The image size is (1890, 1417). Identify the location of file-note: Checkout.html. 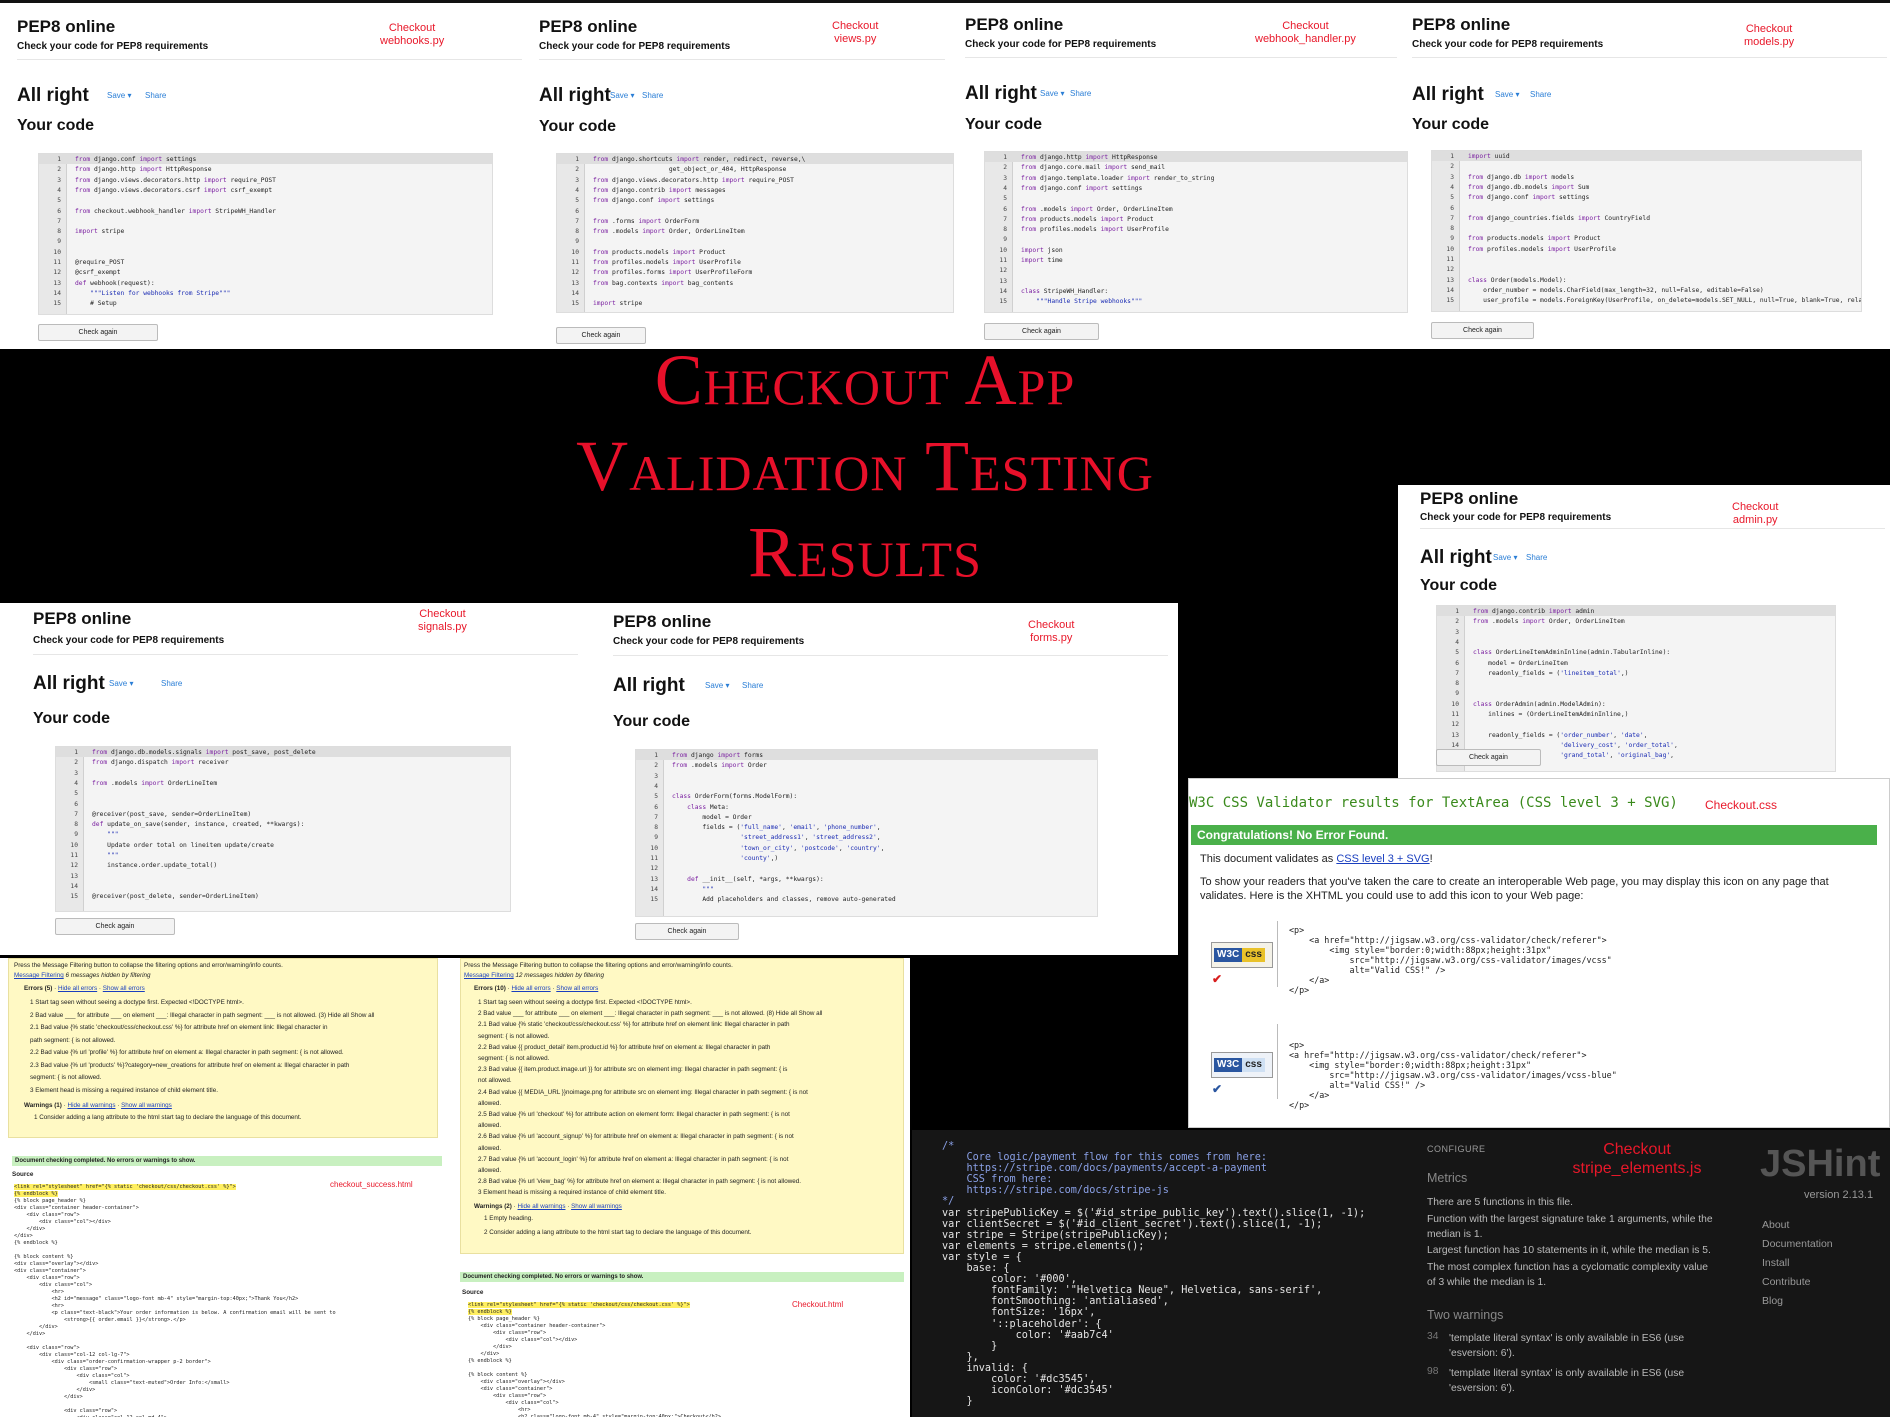
(818, 1304).